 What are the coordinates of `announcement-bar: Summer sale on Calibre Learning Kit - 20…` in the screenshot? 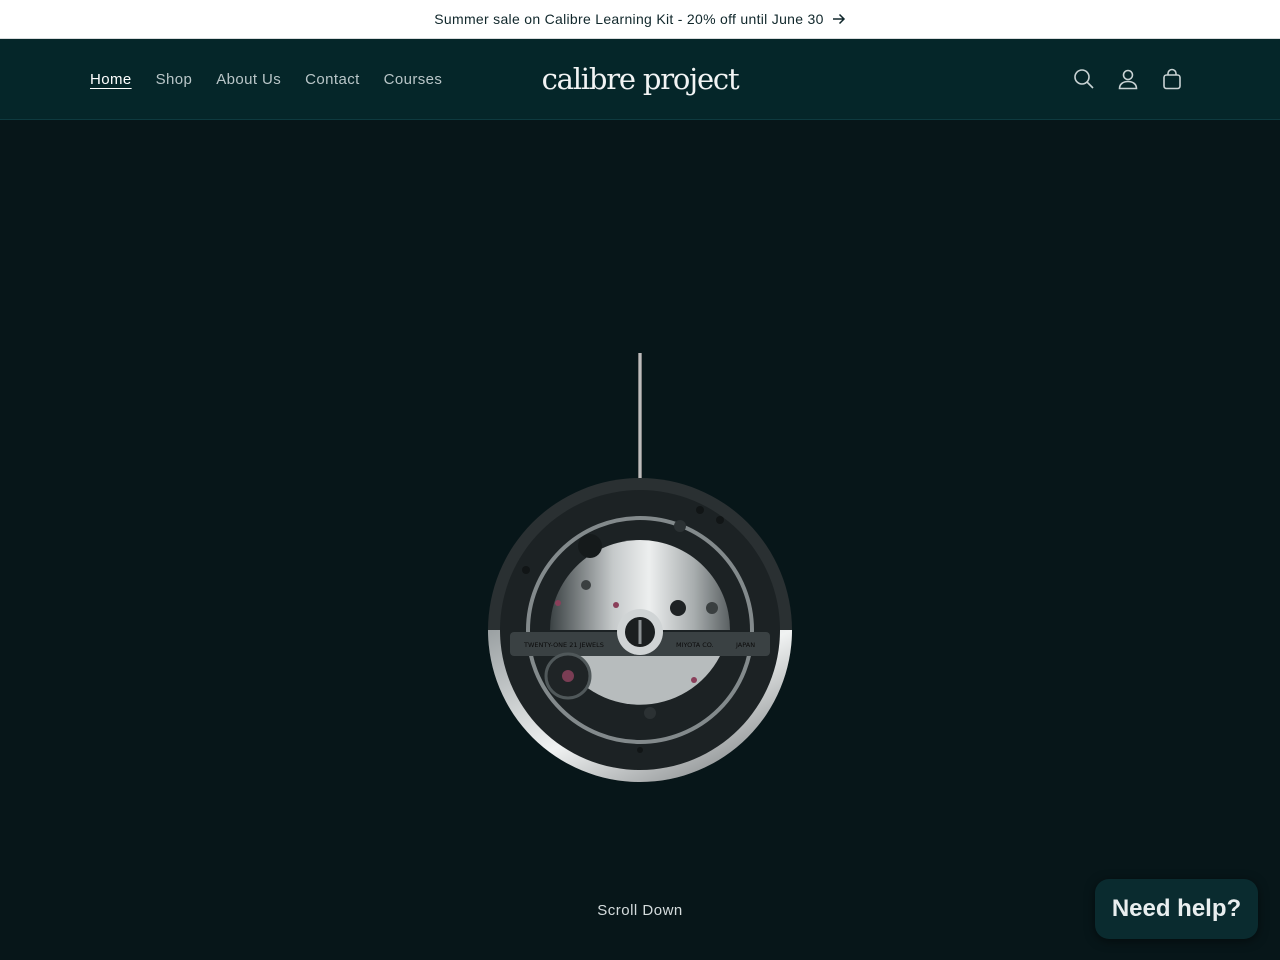 It's located at (640, 19).